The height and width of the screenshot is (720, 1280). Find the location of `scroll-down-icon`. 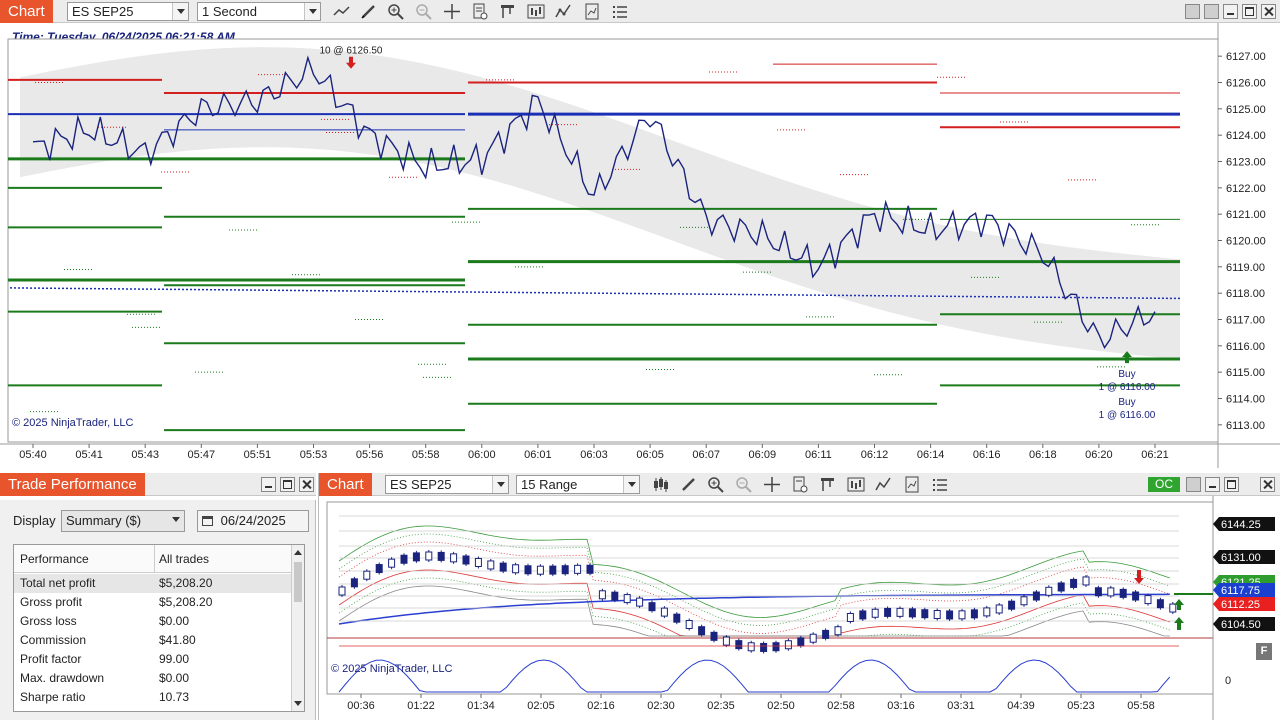

scroll-down-icon is located at coordinates (298, 703).